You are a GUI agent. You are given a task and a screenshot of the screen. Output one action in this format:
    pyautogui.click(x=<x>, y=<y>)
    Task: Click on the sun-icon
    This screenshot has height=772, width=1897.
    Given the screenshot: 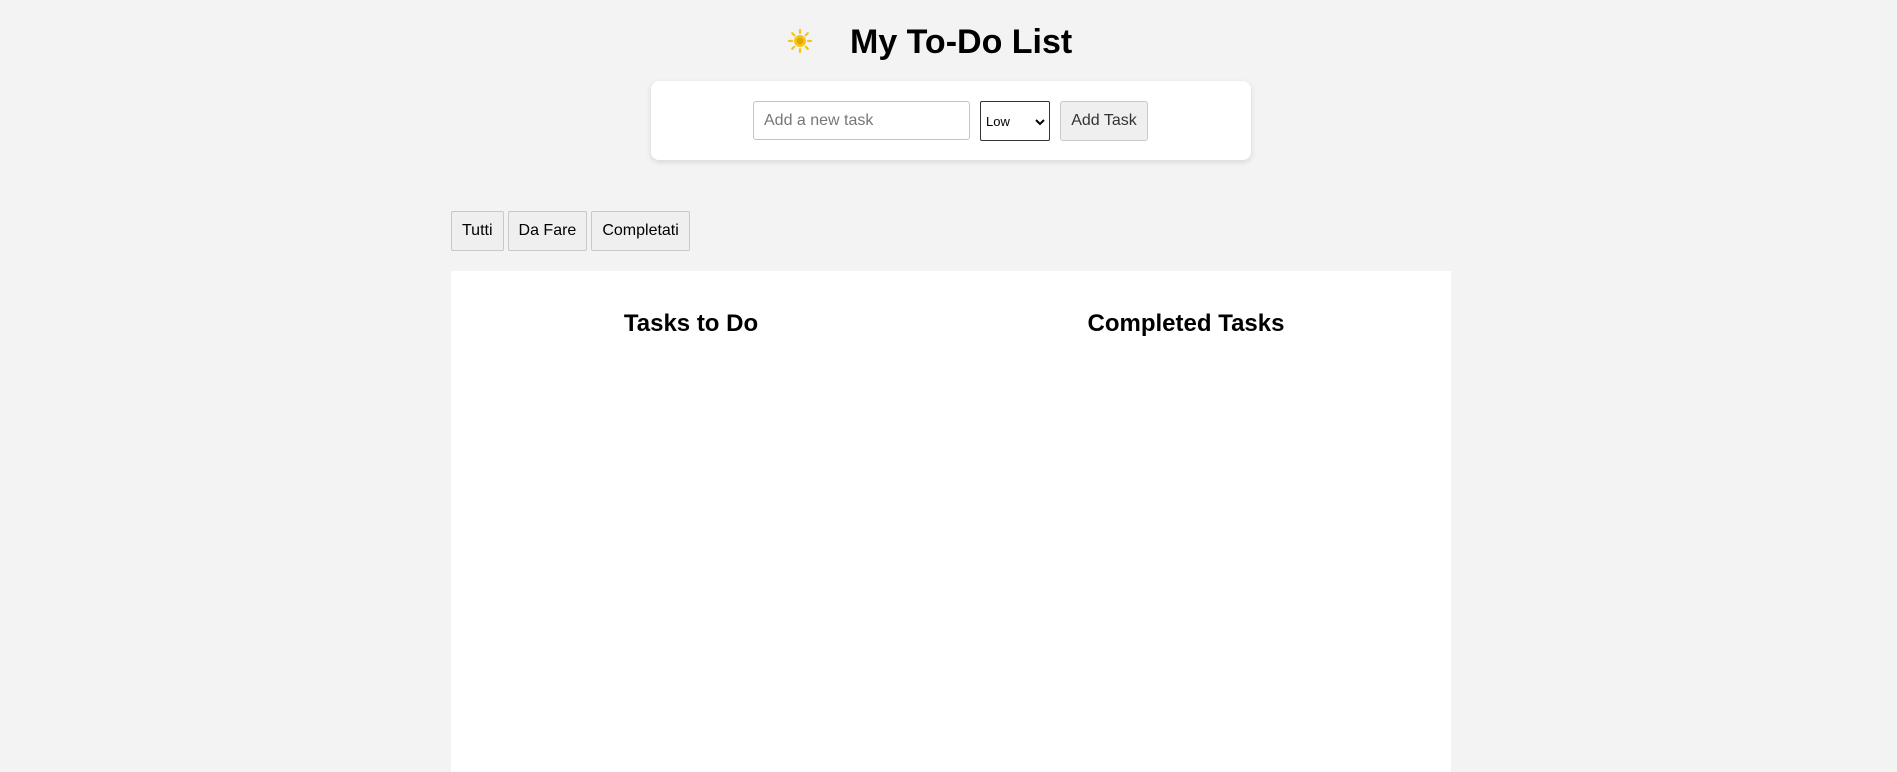 What is the action you would take?
    pyautogui.click(x=800, y=43)
    